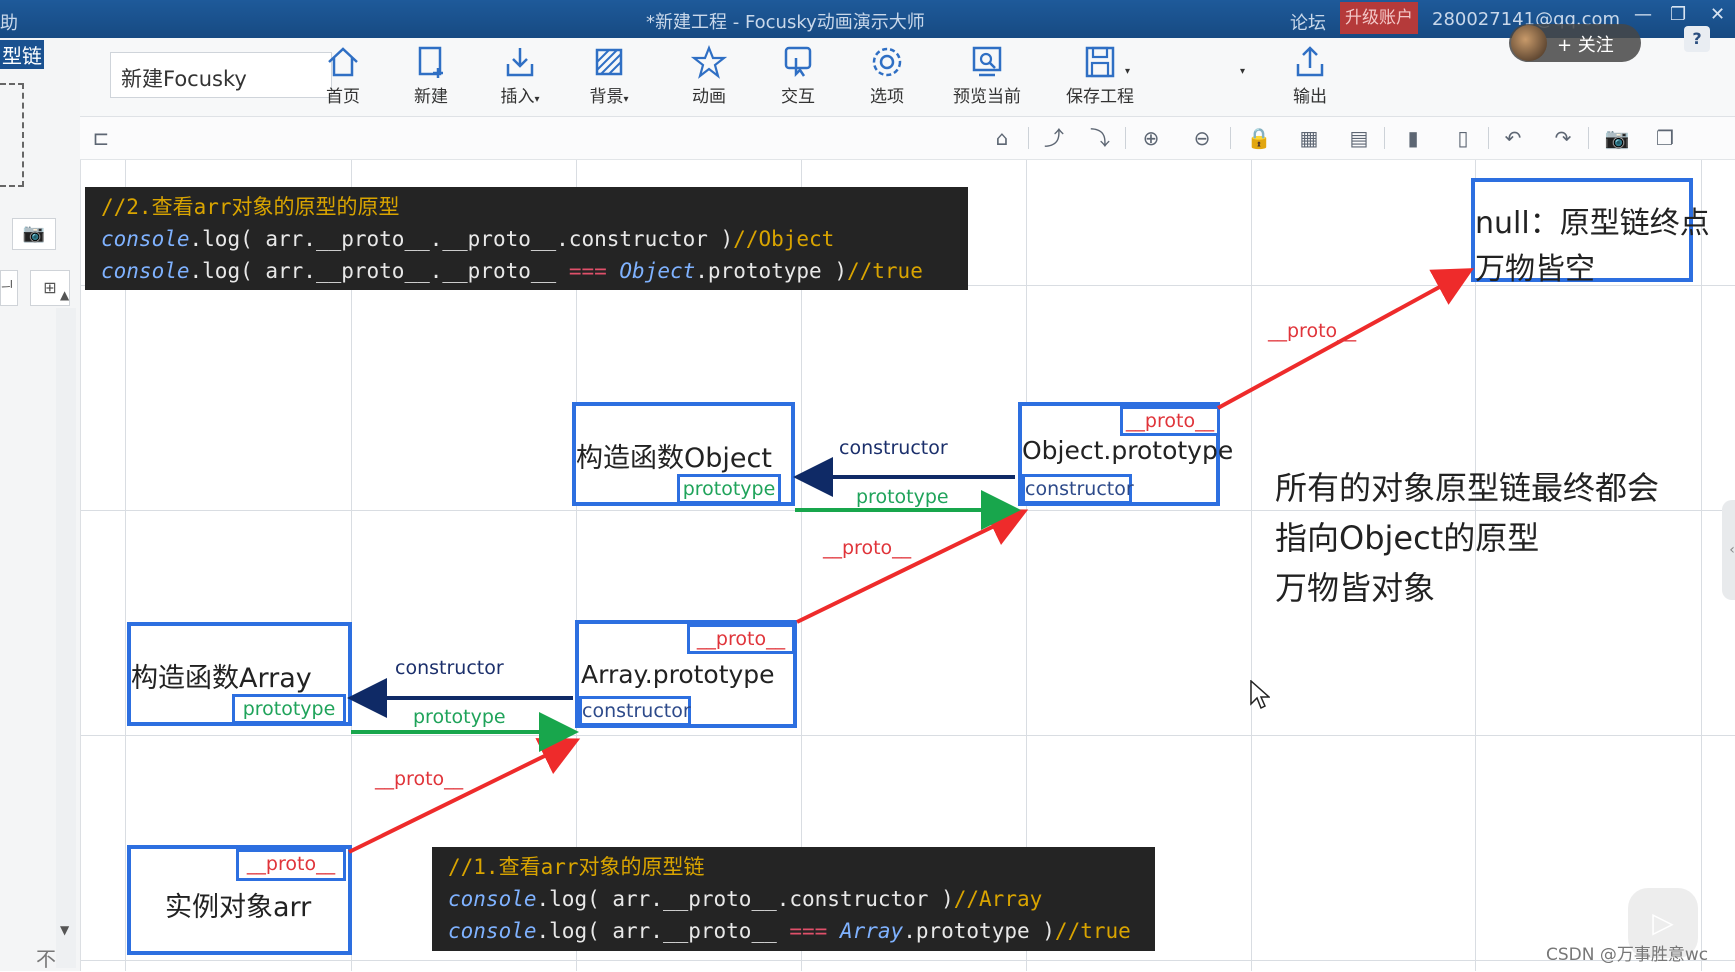 The height and width of the screenshot is (972, 1735). I want to click on new-button: 新建, so click(431, 78).